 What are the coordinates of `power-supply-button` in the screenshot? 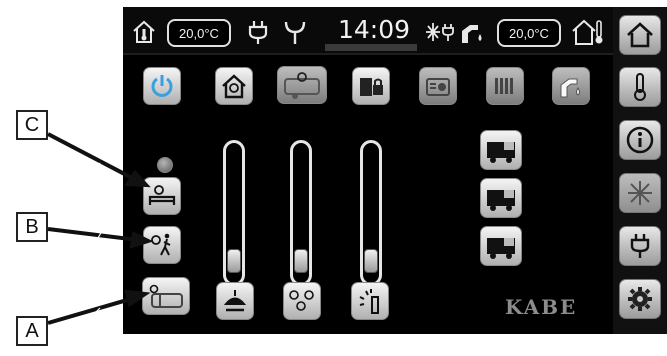 It's located at (640, 246).